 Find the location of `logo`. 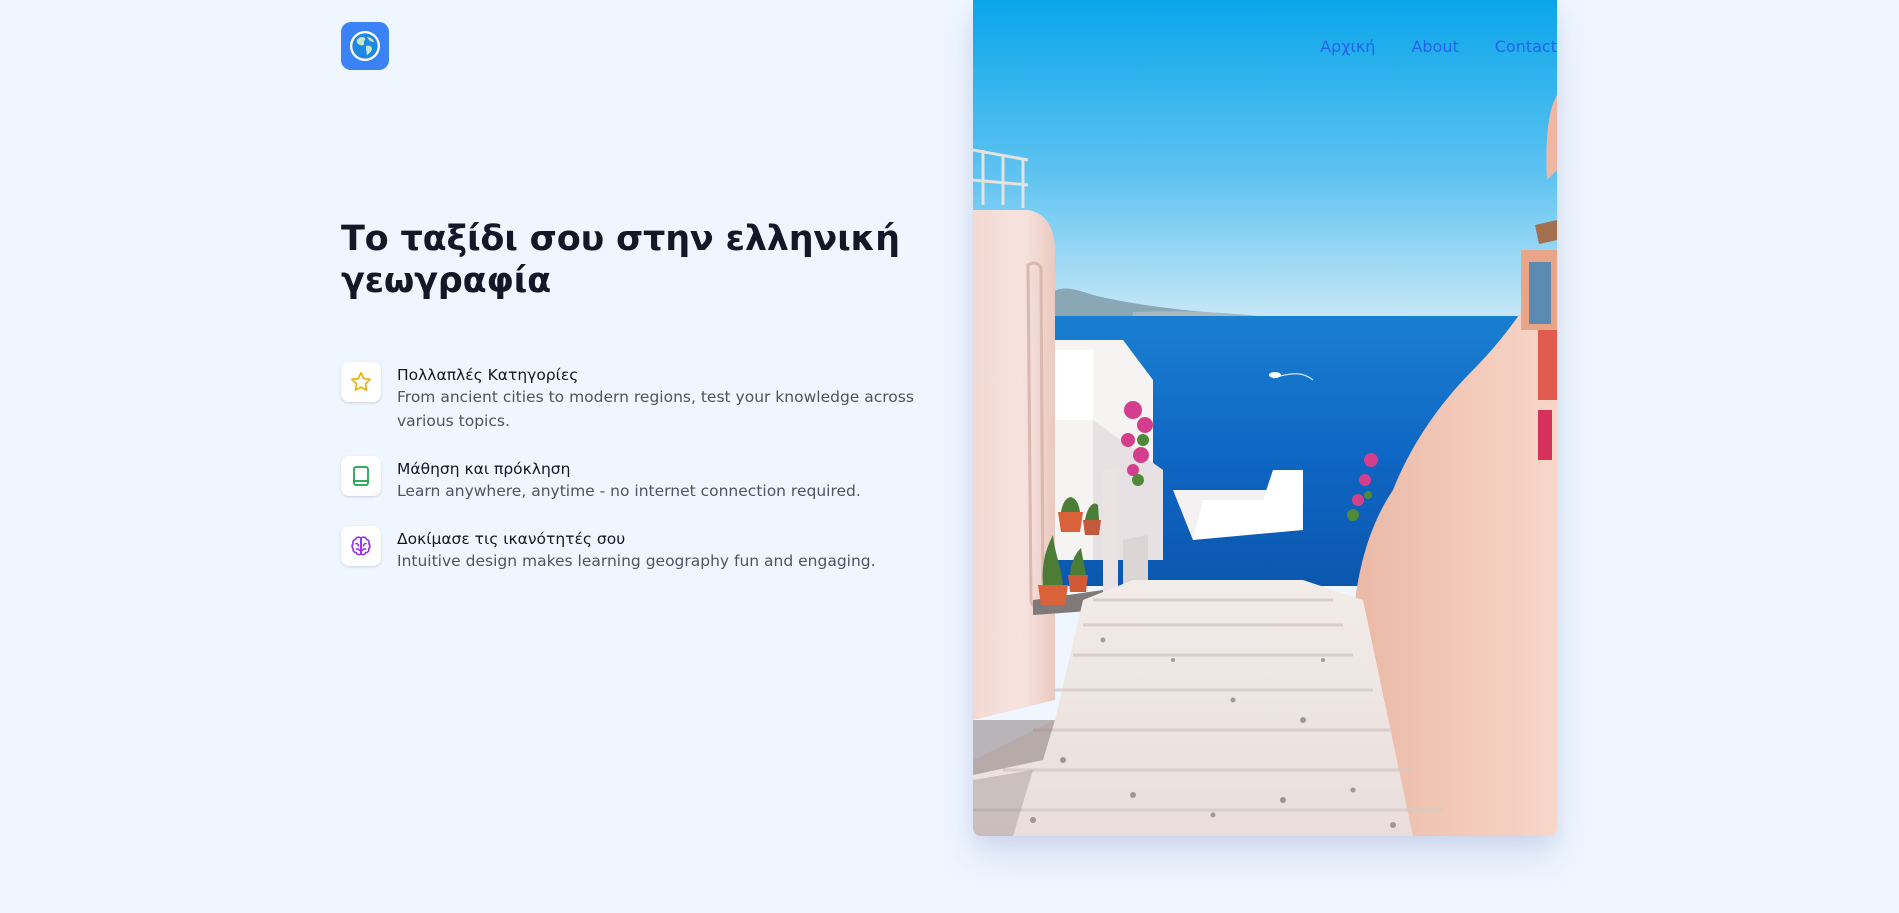

logo is located at coordinates (365, 46).